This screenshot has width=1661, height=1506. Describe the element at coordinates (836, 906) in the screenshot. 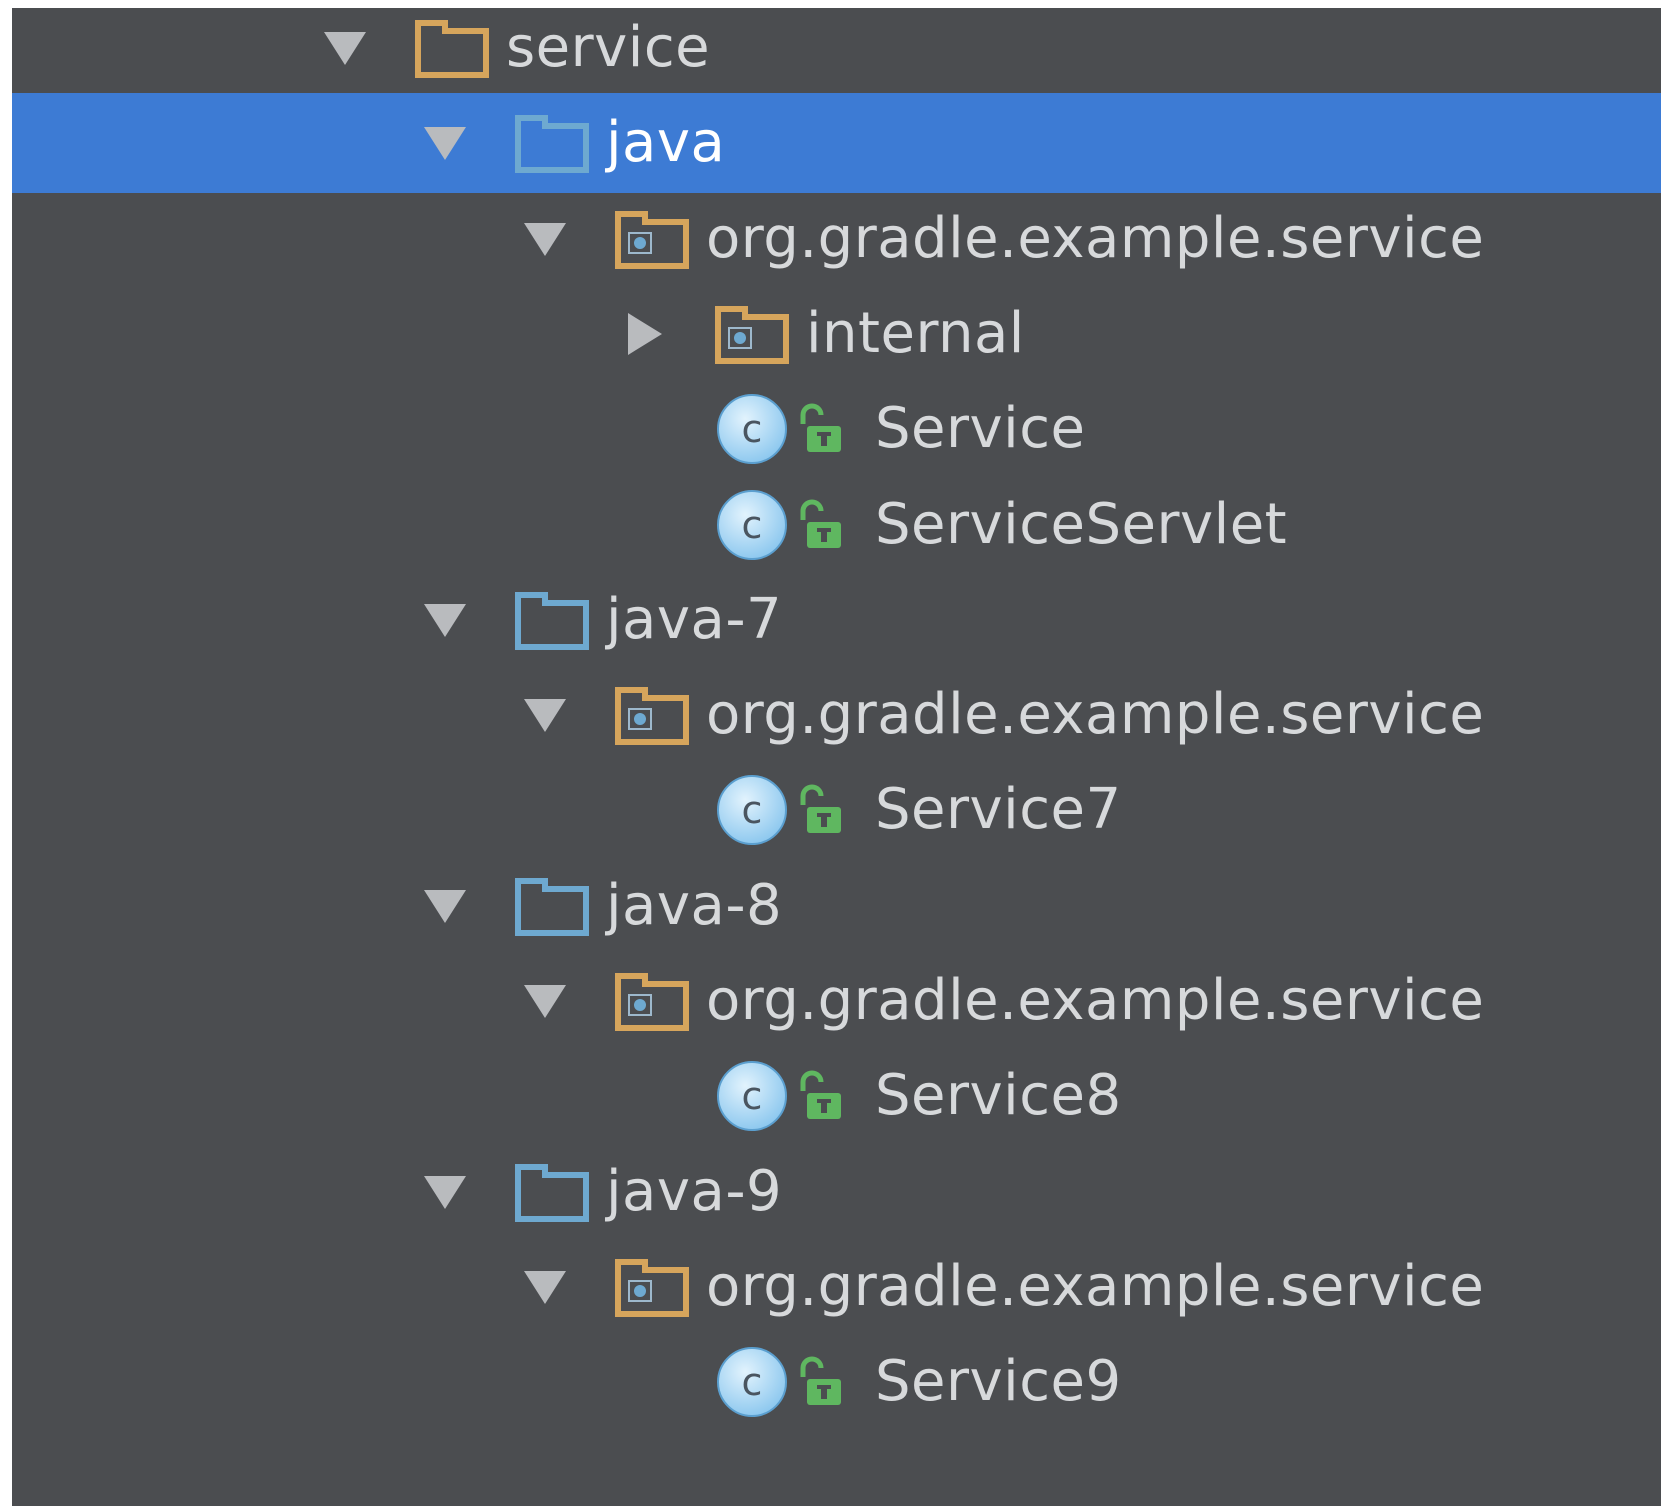

I see `tree-row: java-8` at that location.